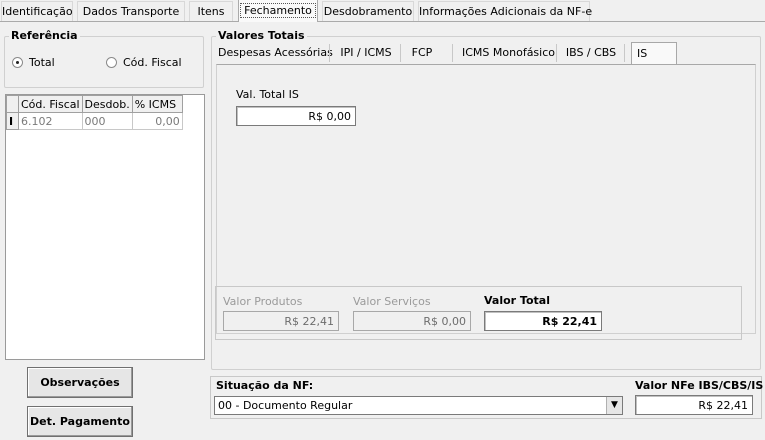 Image resolution: width=765 pixels, height=440 pixels. Describe the element at coordinates (211, 11) in the screenshot. I see `tab-itens: Itens` at that location.